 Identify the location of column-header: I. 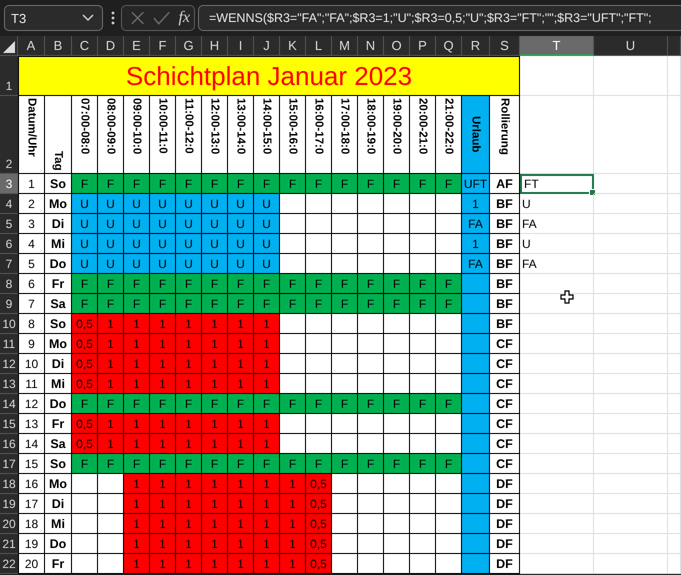
(241, 46).